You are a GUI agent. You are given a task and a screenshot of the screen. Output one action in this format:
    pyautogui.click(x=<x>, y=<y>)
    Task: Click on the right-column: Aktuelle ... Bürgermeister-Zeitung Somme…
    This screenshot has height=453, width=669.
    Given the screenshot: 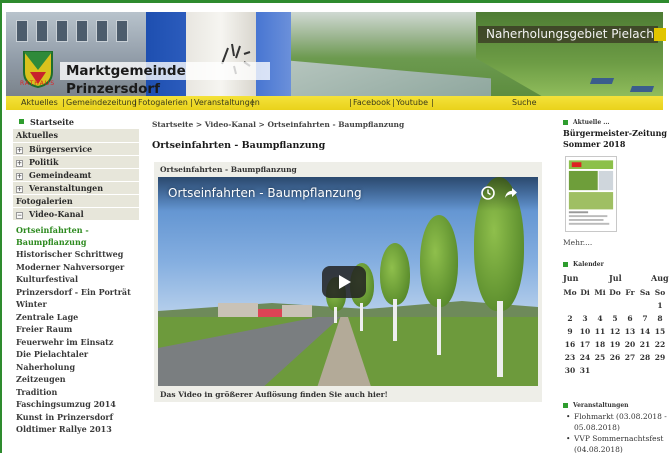 What is the action you would take?
    pyautogui.click(x=614, y=284)
    